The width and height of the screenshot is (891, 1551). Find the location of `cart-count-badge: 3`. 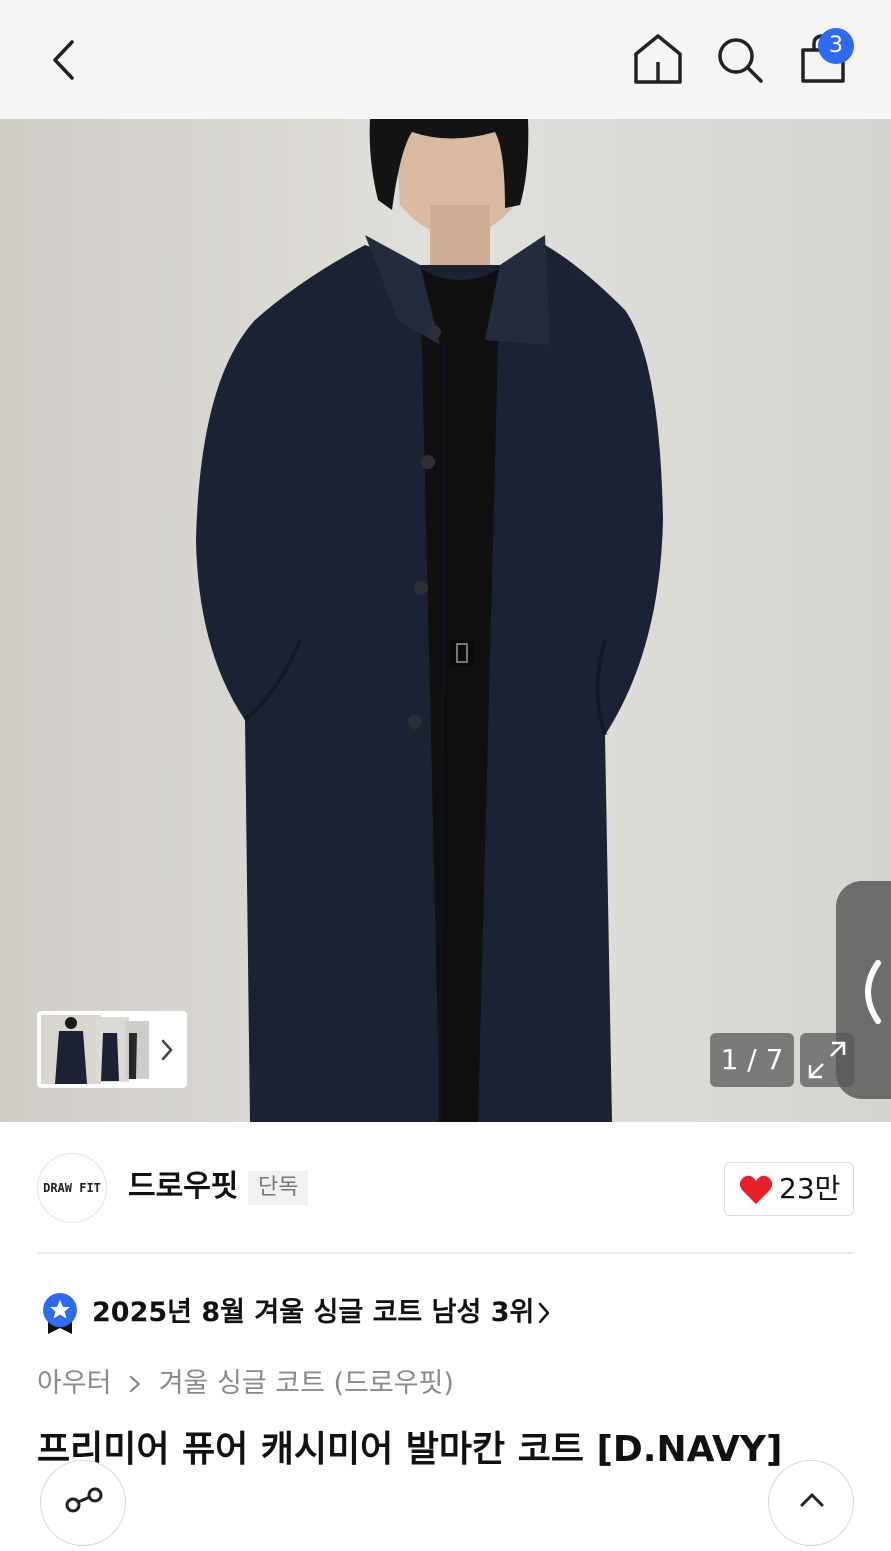

cart-count-badge: 3 is located at coordinates (836, 46).